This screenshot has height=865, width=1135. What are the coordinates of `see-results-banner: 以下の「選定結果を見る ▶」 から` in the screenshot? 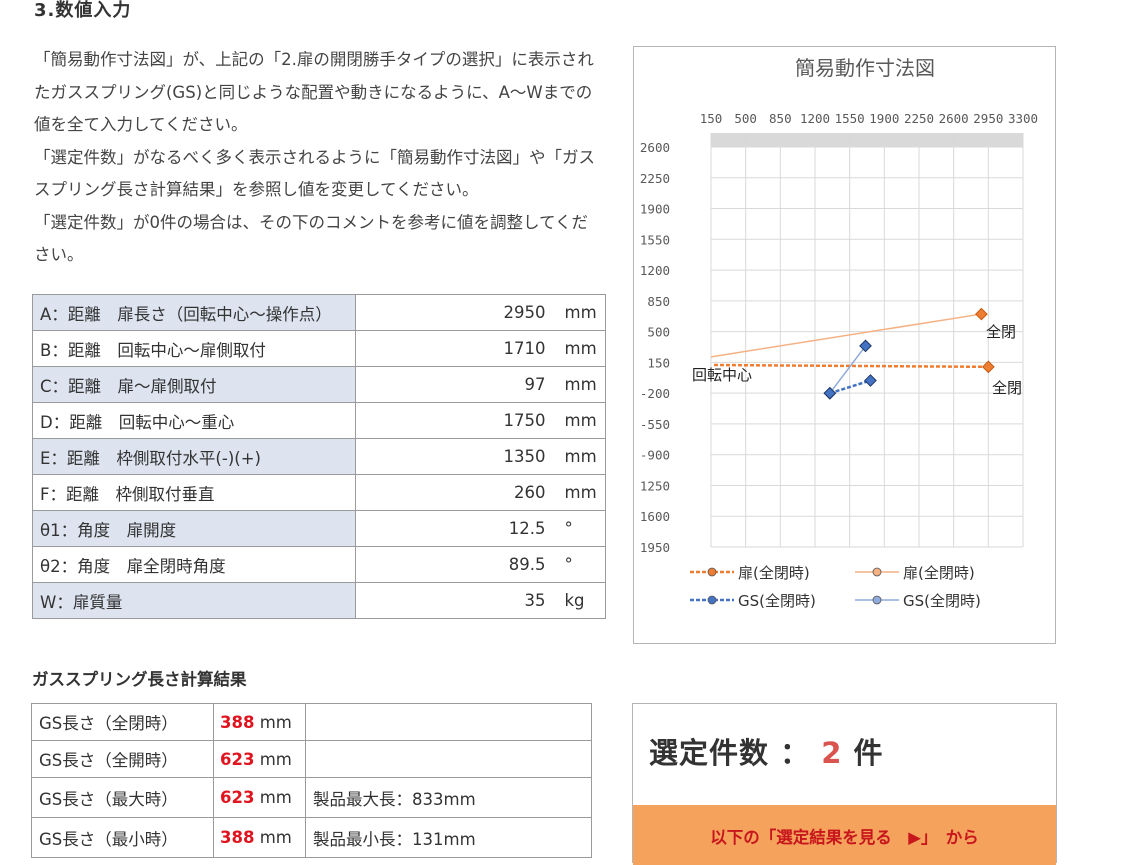 It's located at (844, 835).